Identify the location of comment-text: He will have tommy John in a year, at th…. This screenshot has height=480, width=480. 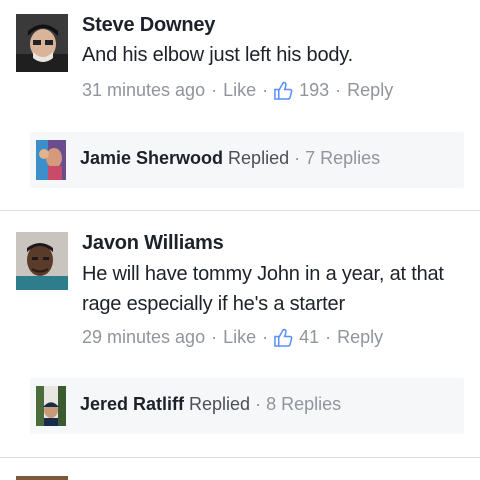
(263, 289).